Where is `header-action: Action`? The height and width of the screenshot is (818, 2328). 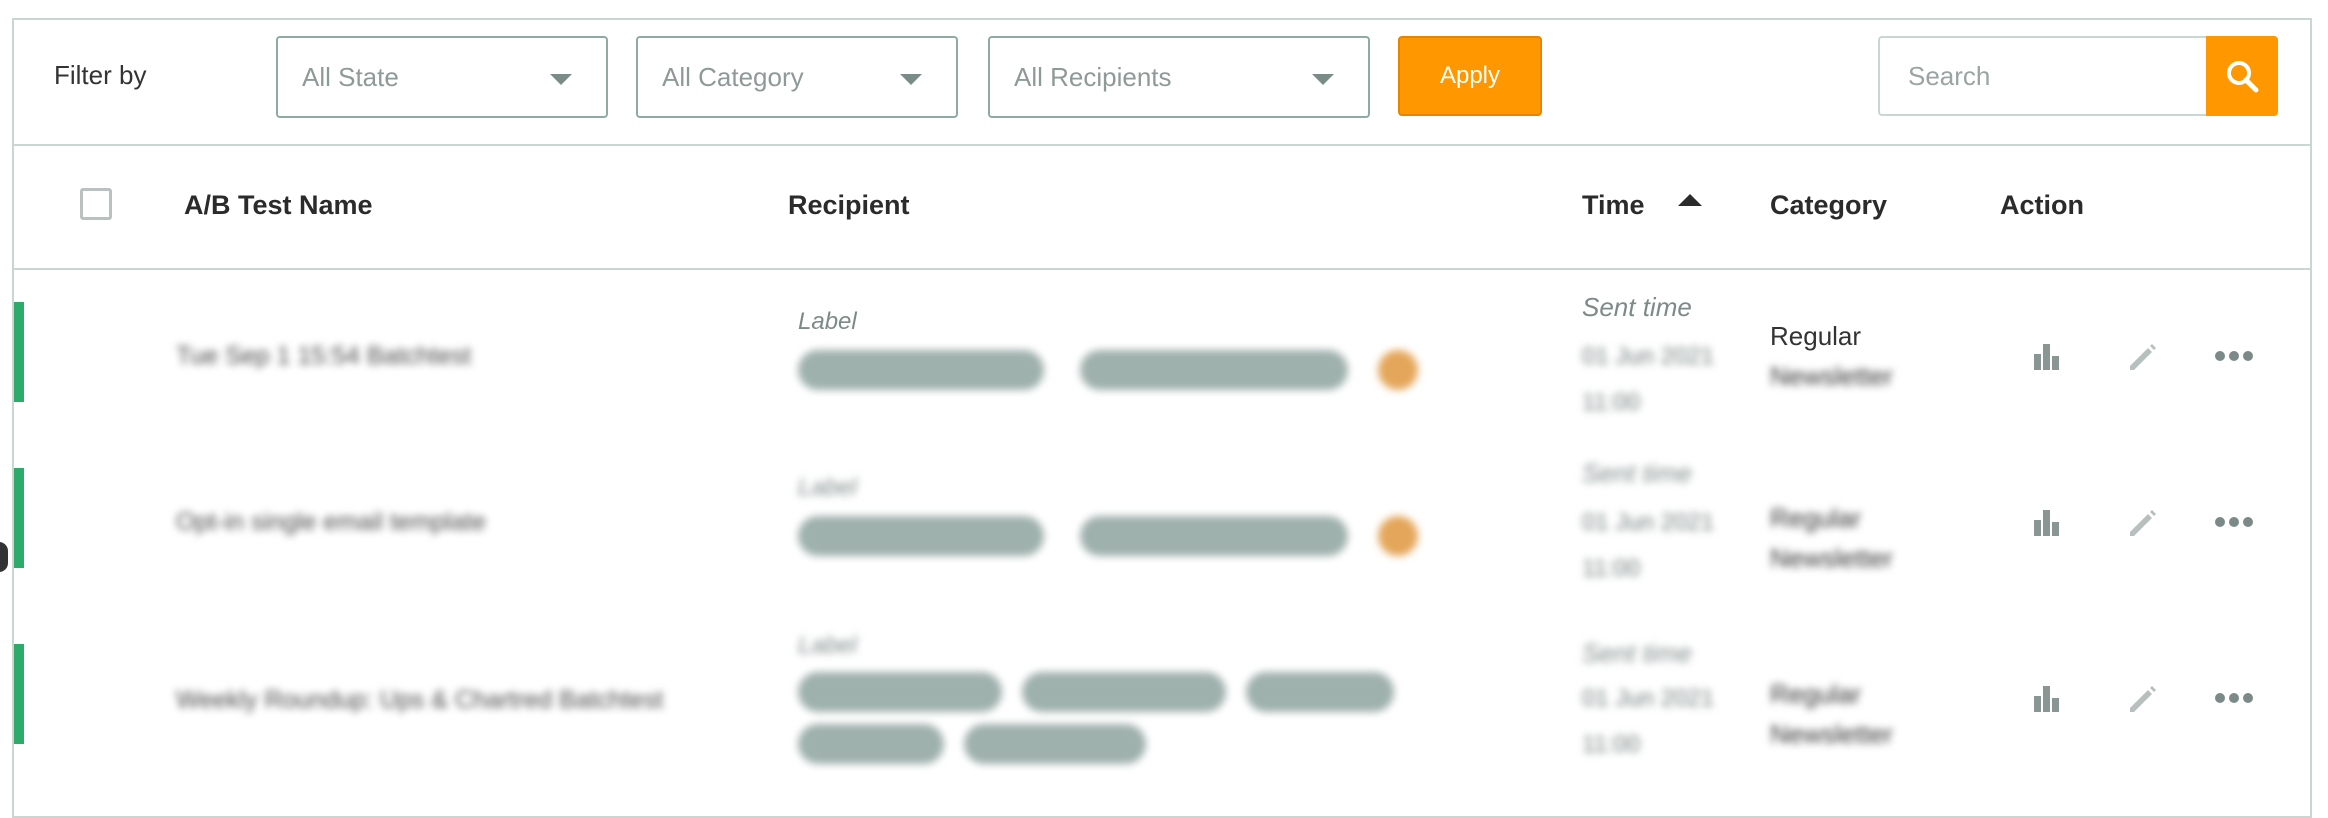
header-action: Action is located at coordinates (2042, 205).